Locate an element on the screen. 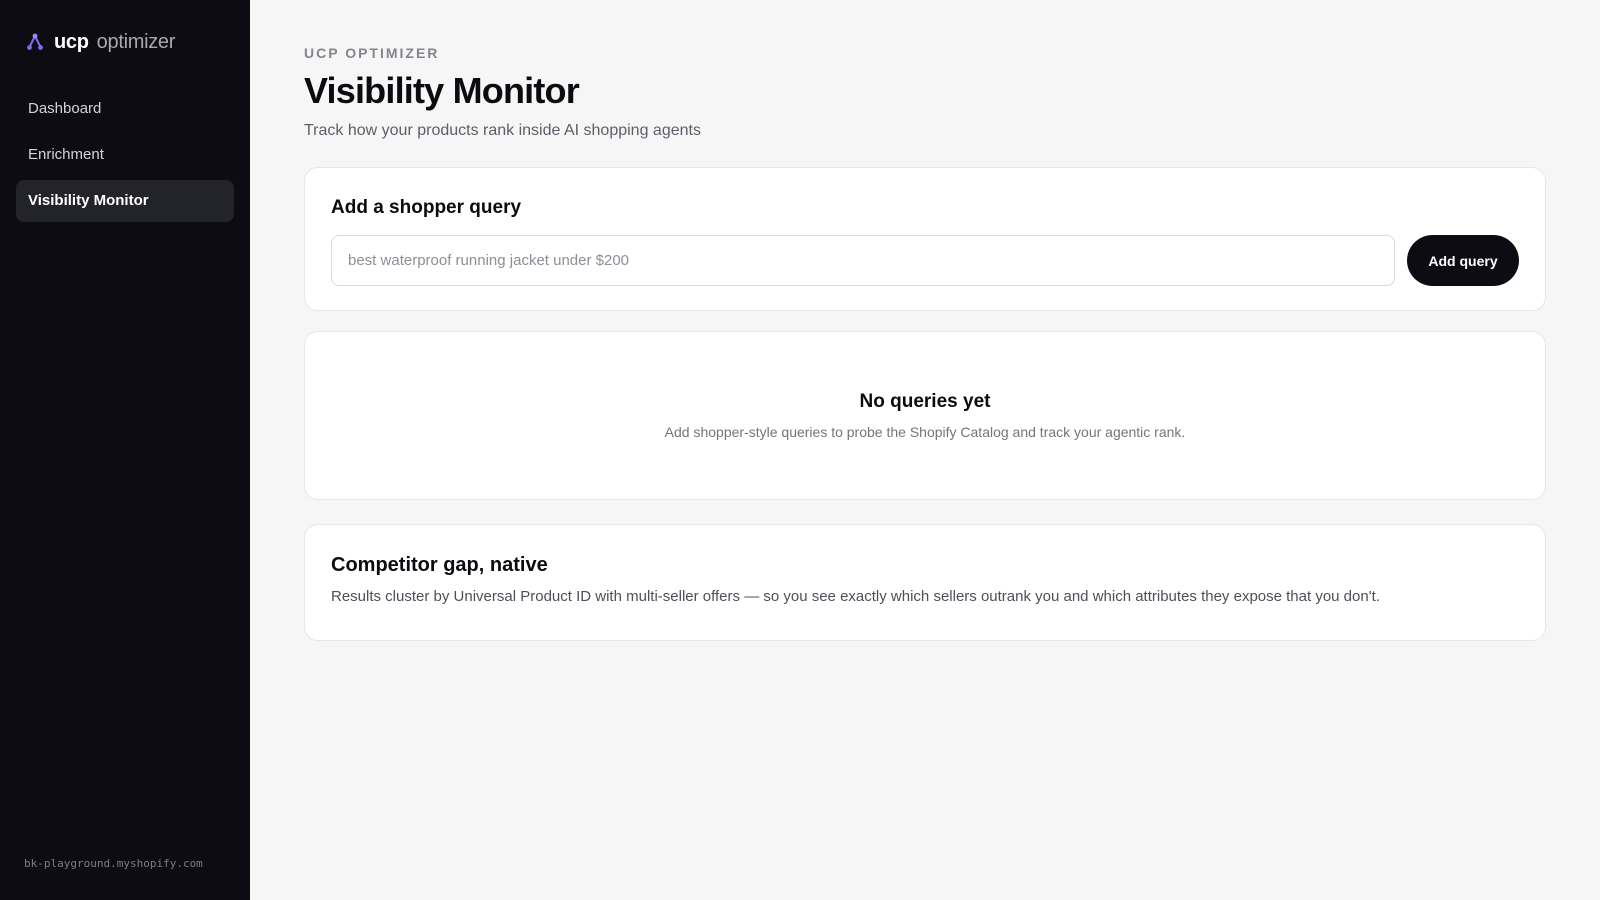 The image size is (1600, 900). shop-domain: bk-playground.myshopify.com is located at coordinates (113, 863).